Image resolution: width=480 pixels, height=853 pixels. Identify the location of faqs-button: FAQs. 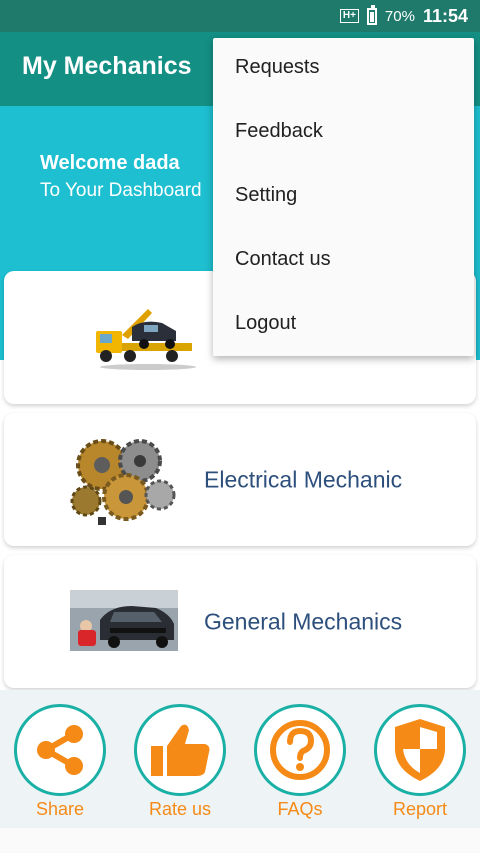
(300, 762).